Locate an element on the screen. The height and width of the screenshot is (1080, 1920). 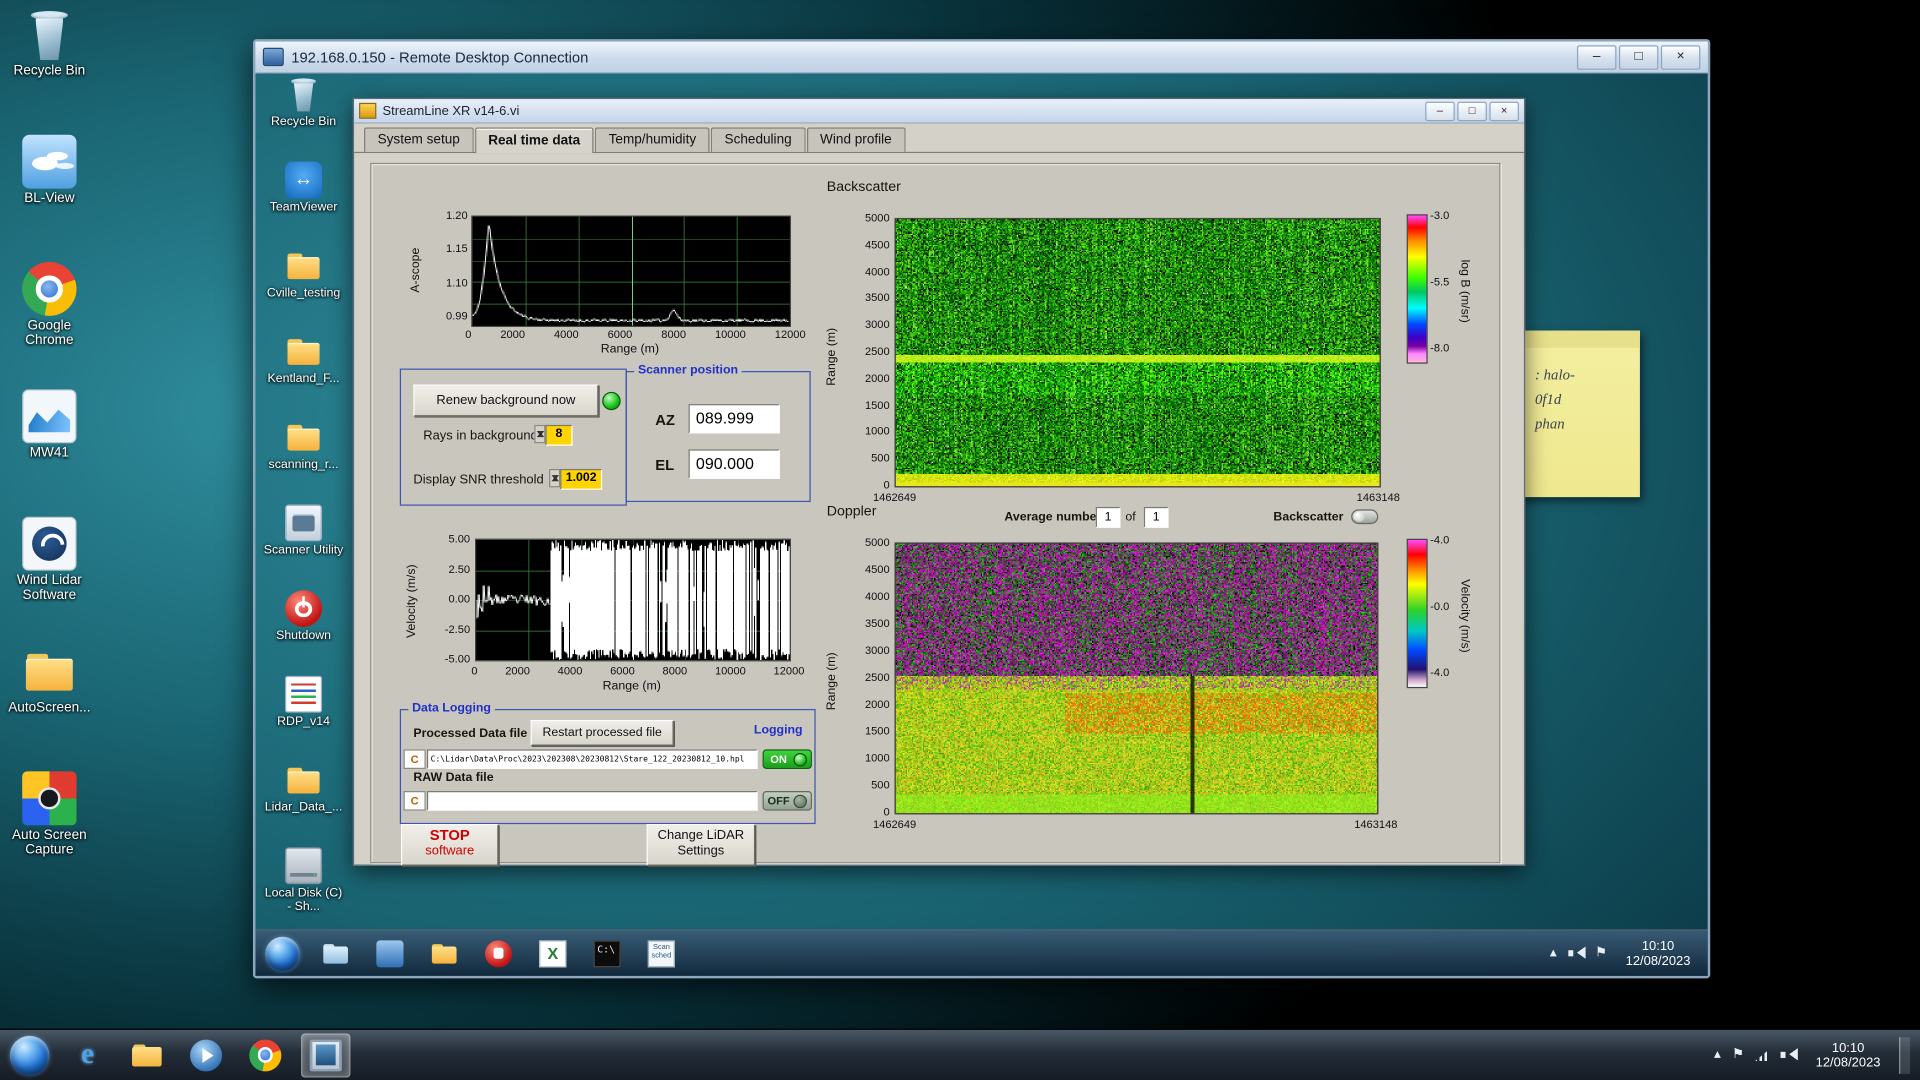
ascope-x-axis-label: Range (m) is located at coordinates (630, 349).